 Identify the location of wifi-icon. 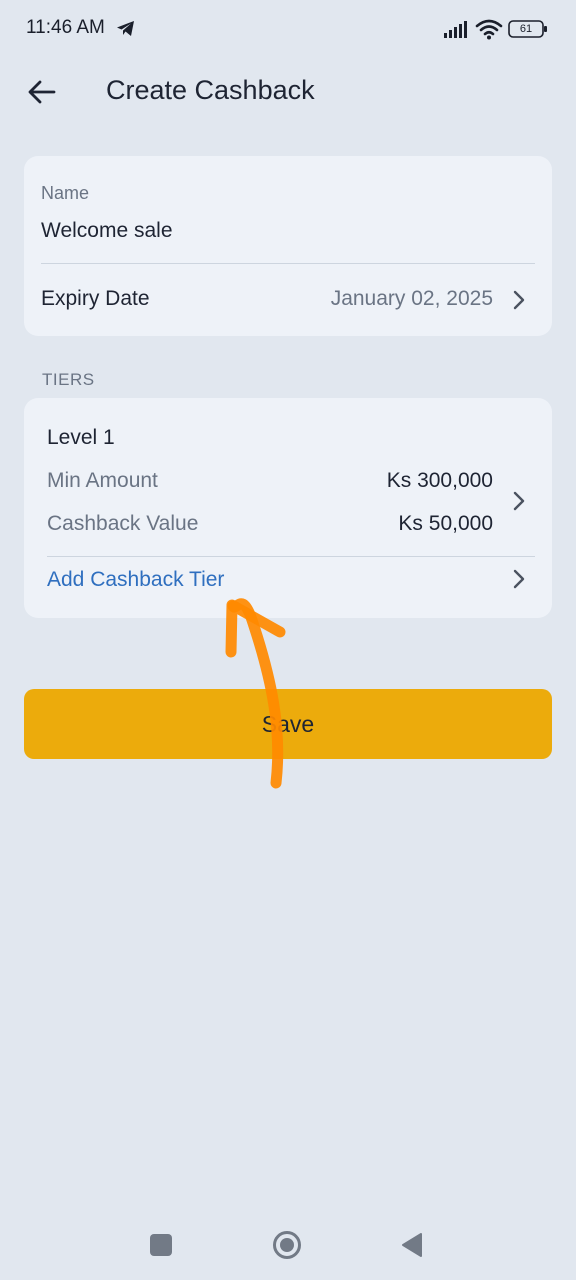
(489, 29).